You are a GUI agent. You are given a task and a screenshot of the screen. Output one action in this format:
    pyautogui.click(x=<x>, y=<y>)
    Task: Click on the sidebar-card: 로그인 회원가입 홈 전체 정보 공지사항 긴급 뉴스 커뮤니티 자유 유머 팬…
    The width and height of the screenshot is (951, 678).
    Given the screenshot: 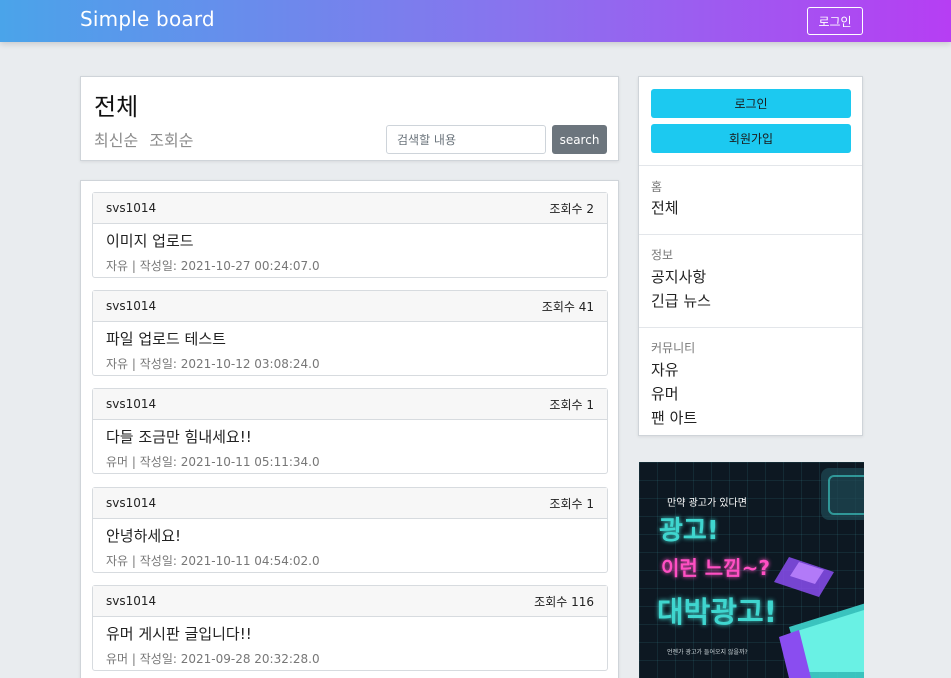 What is the action you would take?
    pyautogui.click(x=750, y=256)
    